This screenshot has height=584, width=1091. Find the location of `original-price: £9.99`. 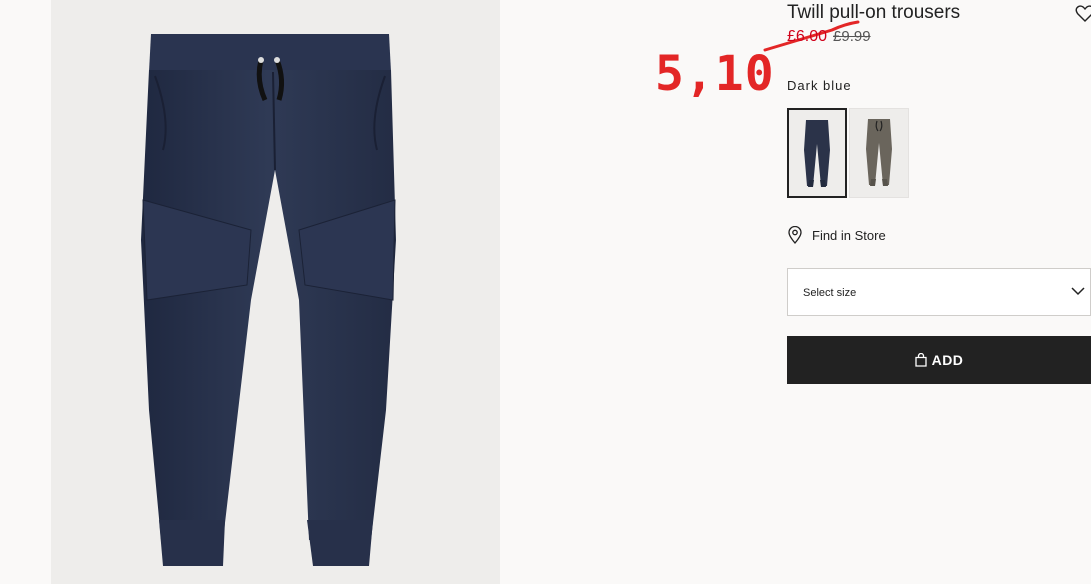

original-price: £9.99 is located at coordinates (852, 36).